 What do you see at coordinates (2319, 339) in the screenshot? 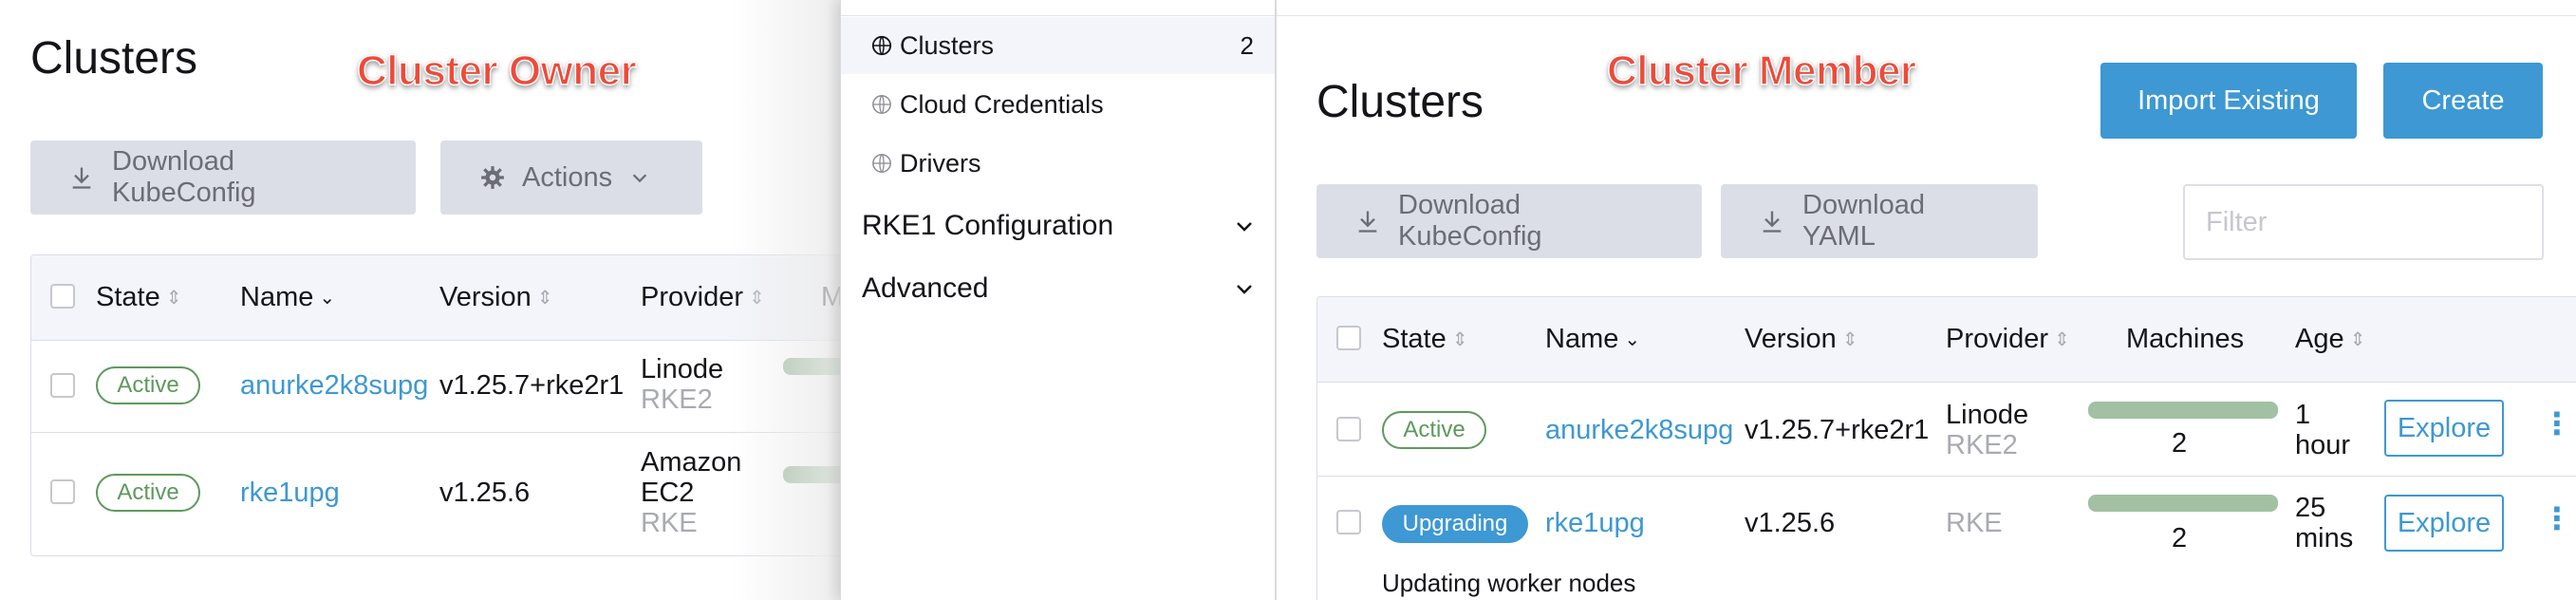
I see `column-age-label: Age` at bounding box center [2319, 339].